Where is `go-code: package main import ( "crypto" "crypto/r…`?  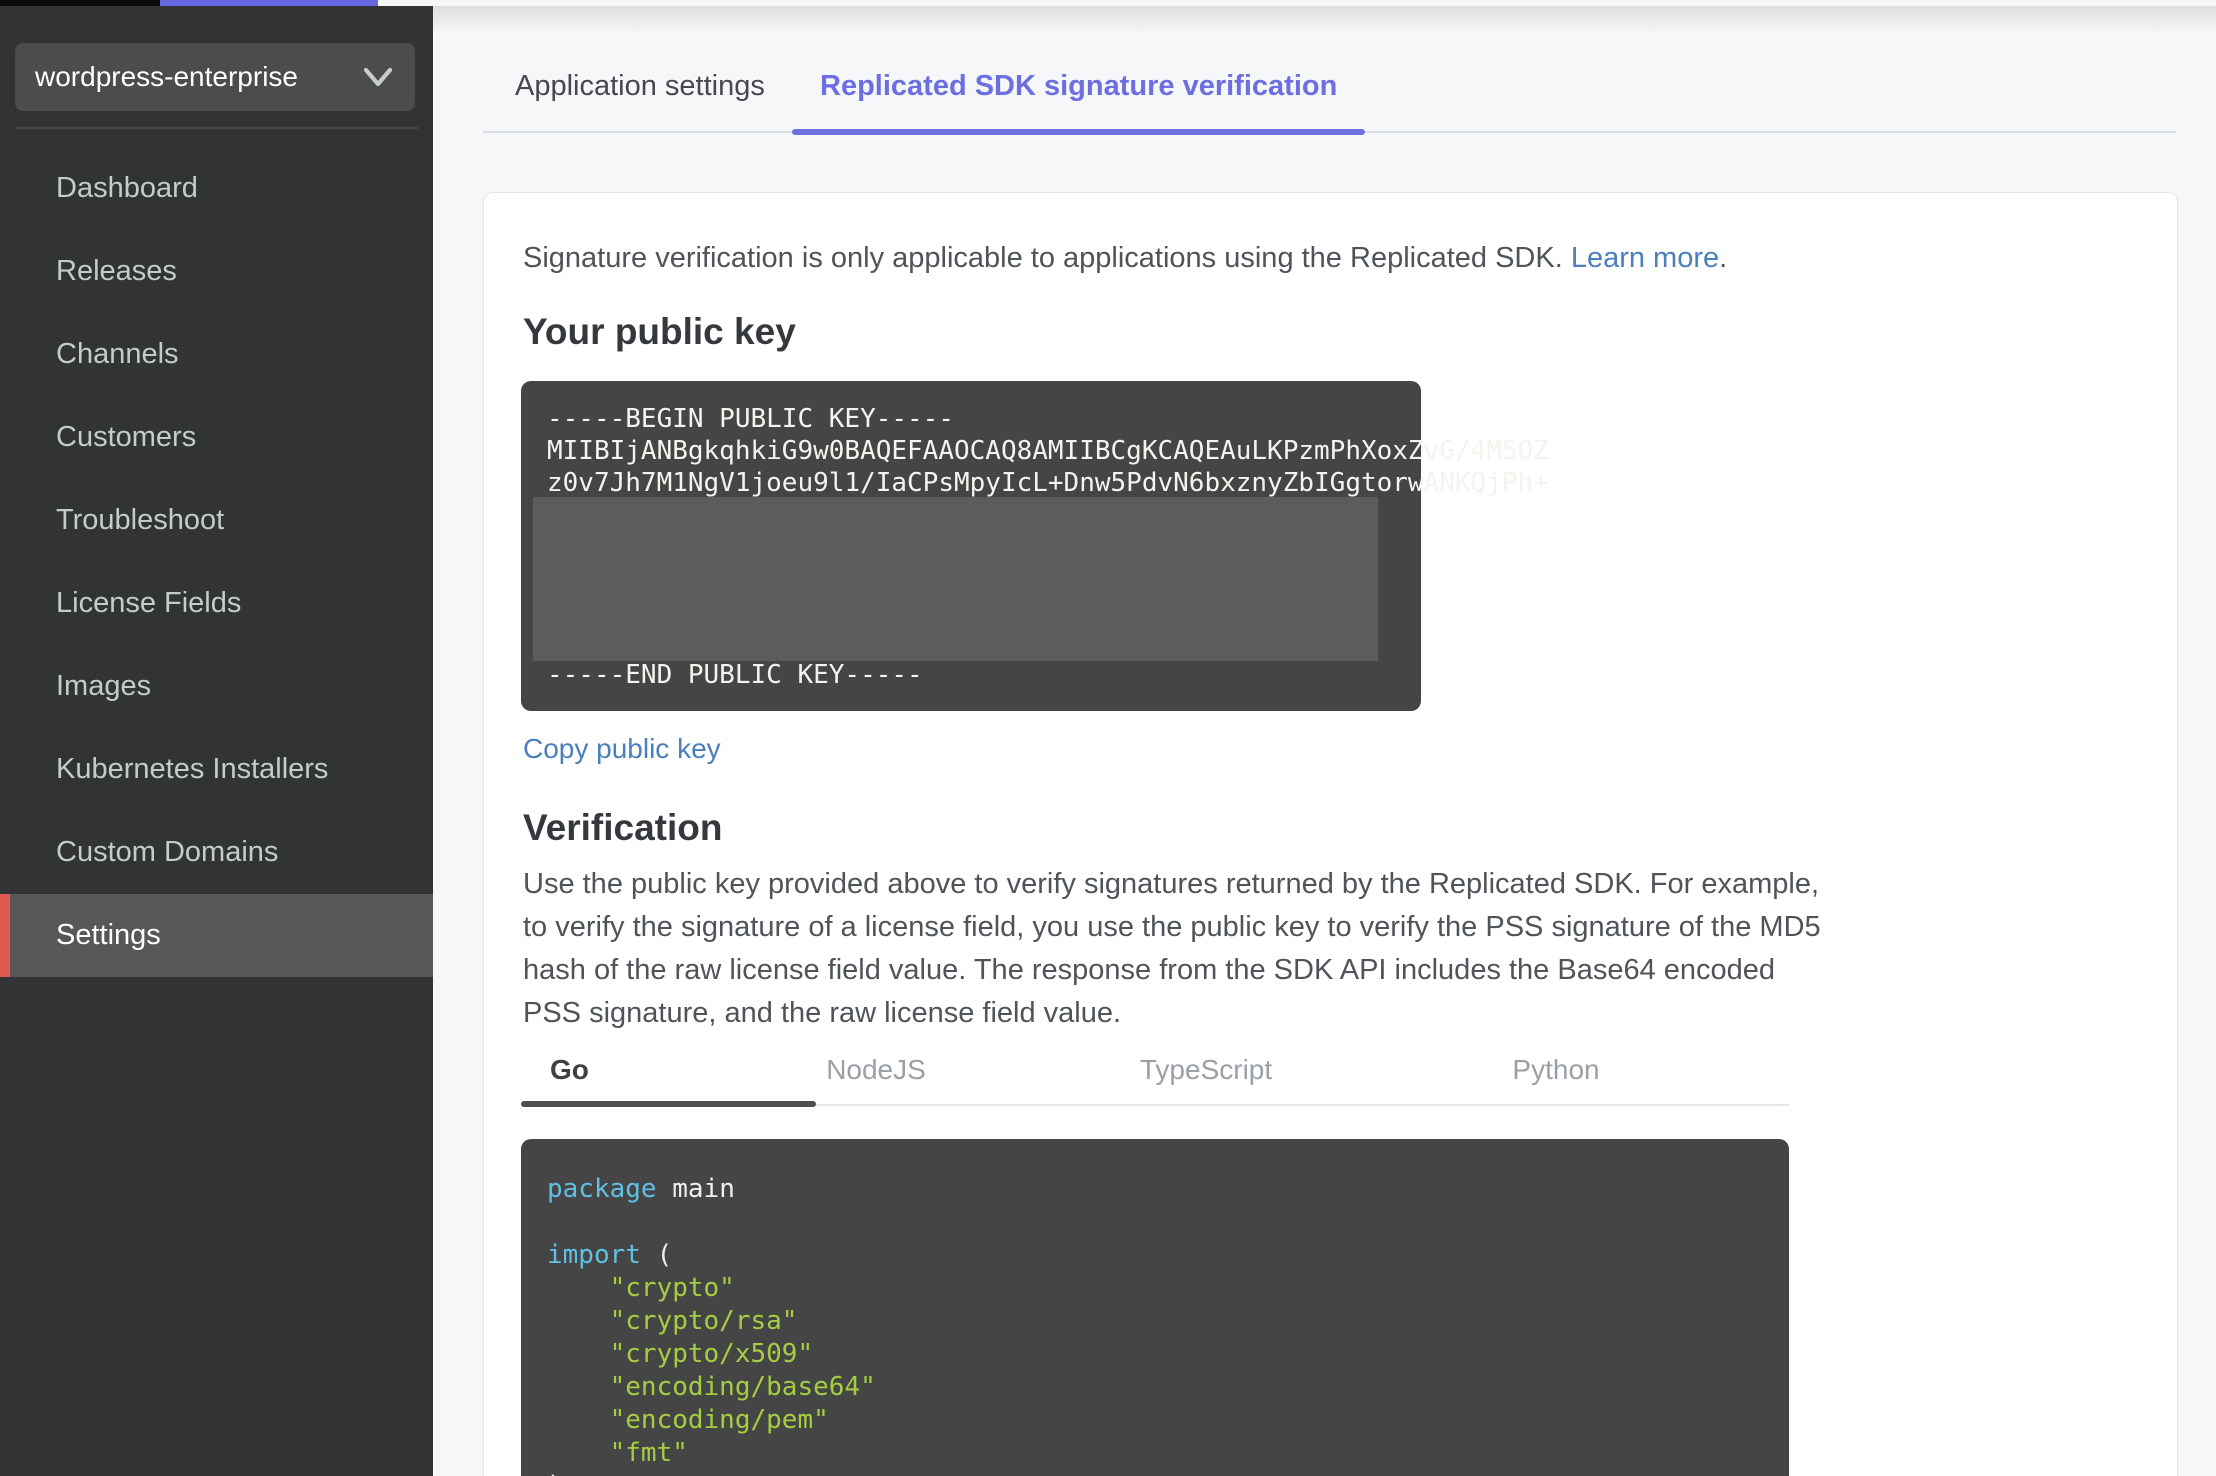 go-code: package main import ( "crypto" "crypto/r… is located at coordinates (711, 1324).